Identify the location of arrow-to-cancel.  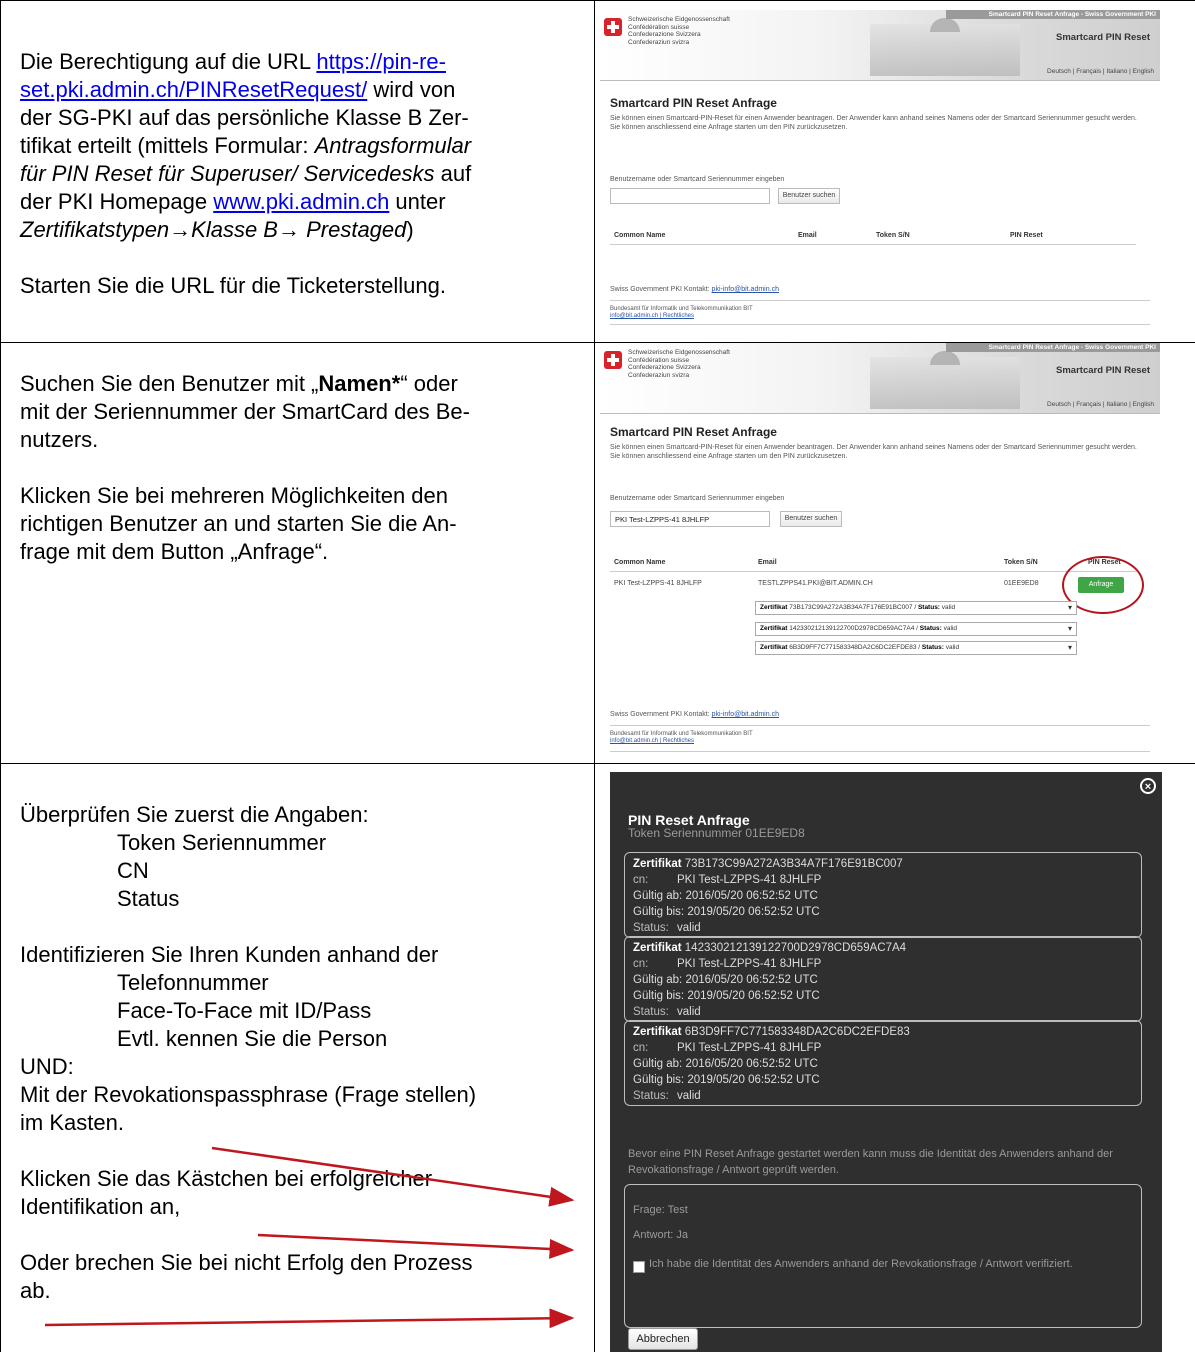
(309, 1318).